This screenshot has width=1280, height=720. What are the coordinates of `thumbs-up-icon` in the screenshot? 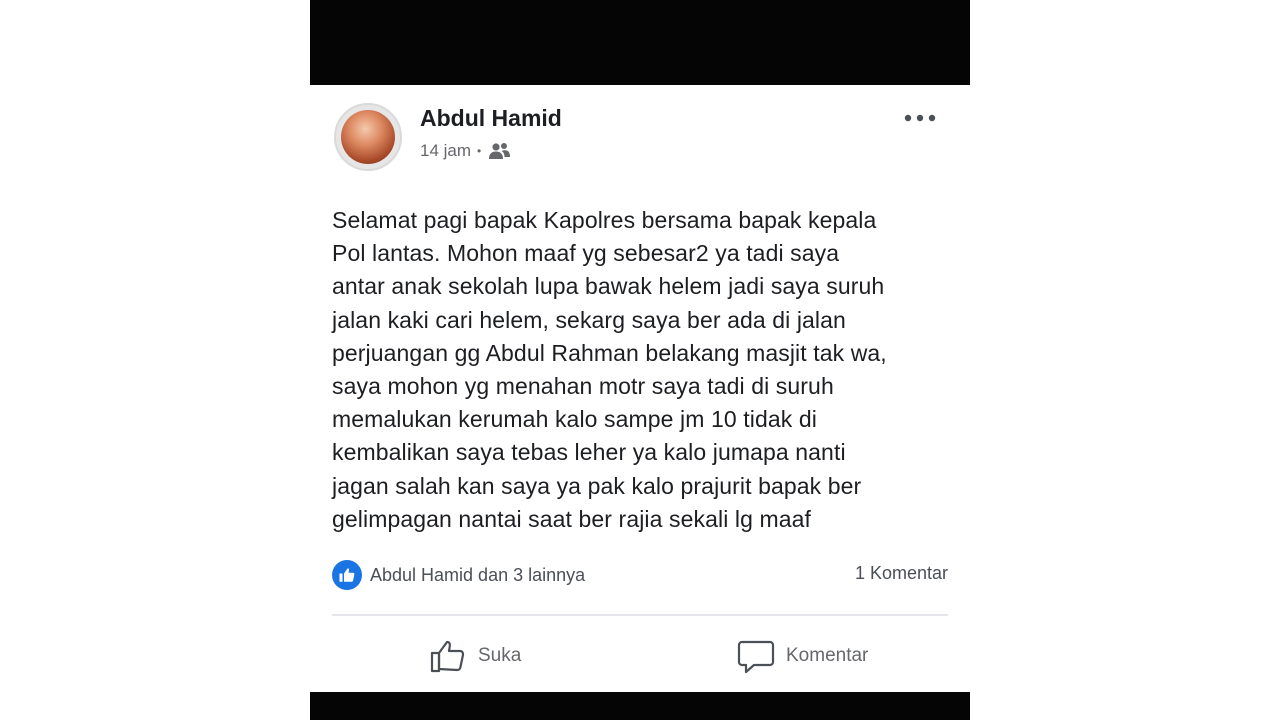 It's located at (447, 656).